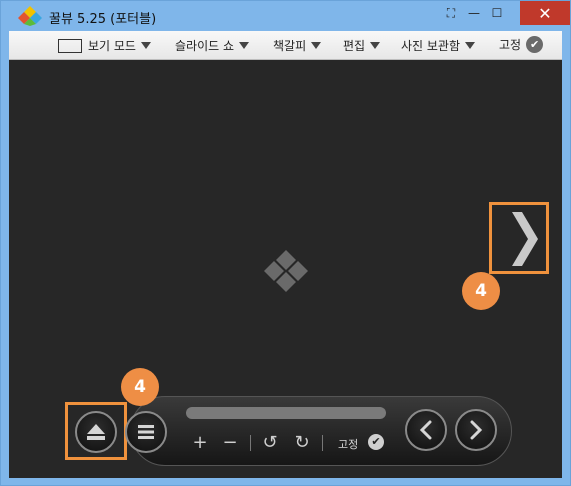 This screenshot has width=571, height=486. Describe the element at coordinates (285, 16) in the screenshot. I see `title-bar: 꿀뷰 5.25 (포터블) ⛶ — ☐ ✕` at that location.